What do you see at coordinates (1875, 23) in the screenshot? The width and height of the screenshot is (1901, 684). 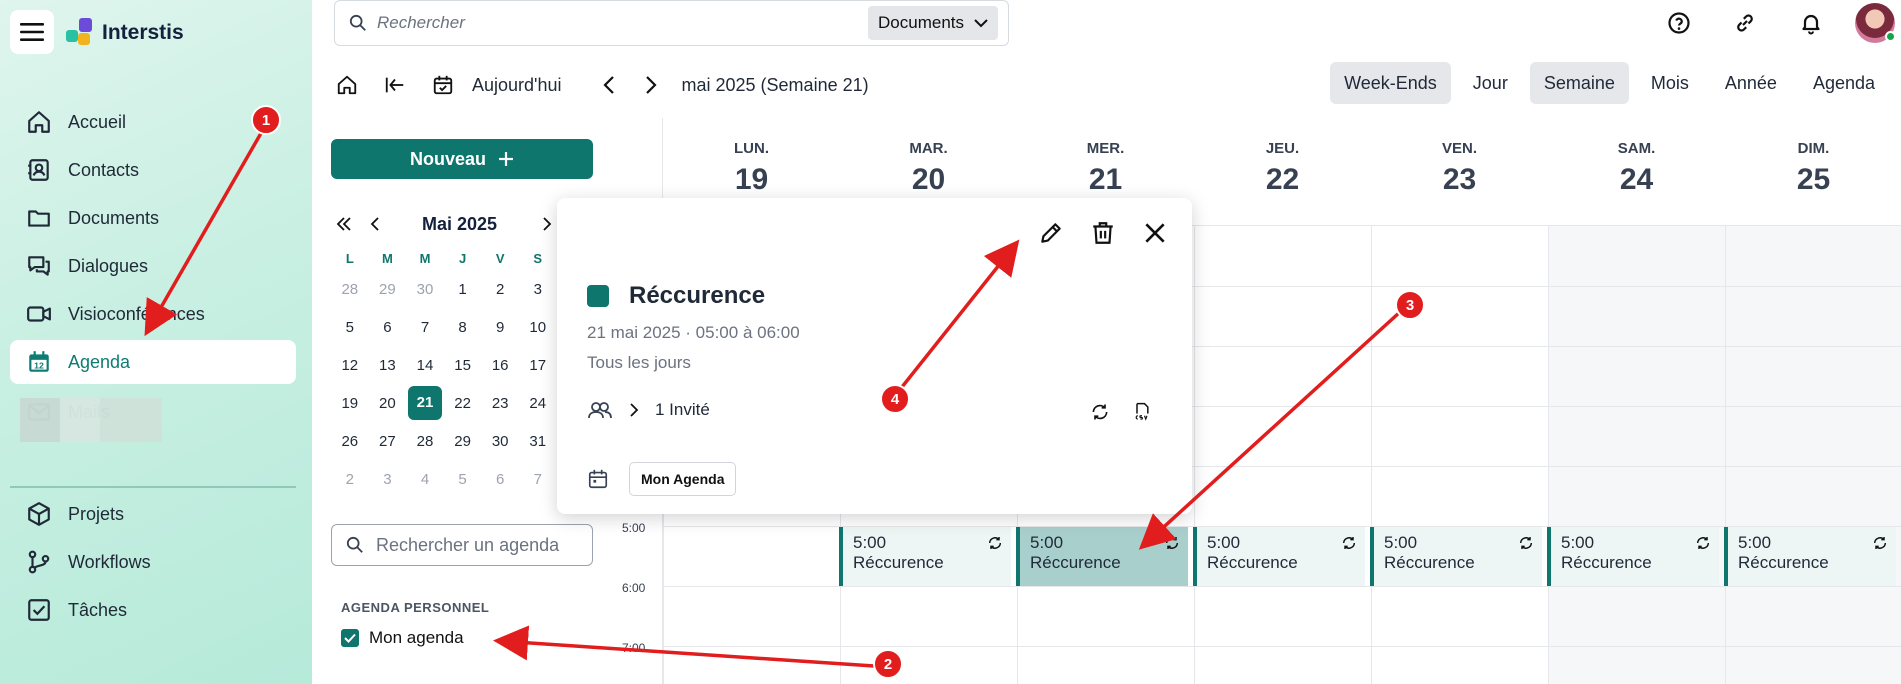 I see `user-avatar` at bounding box center [1875, 23].